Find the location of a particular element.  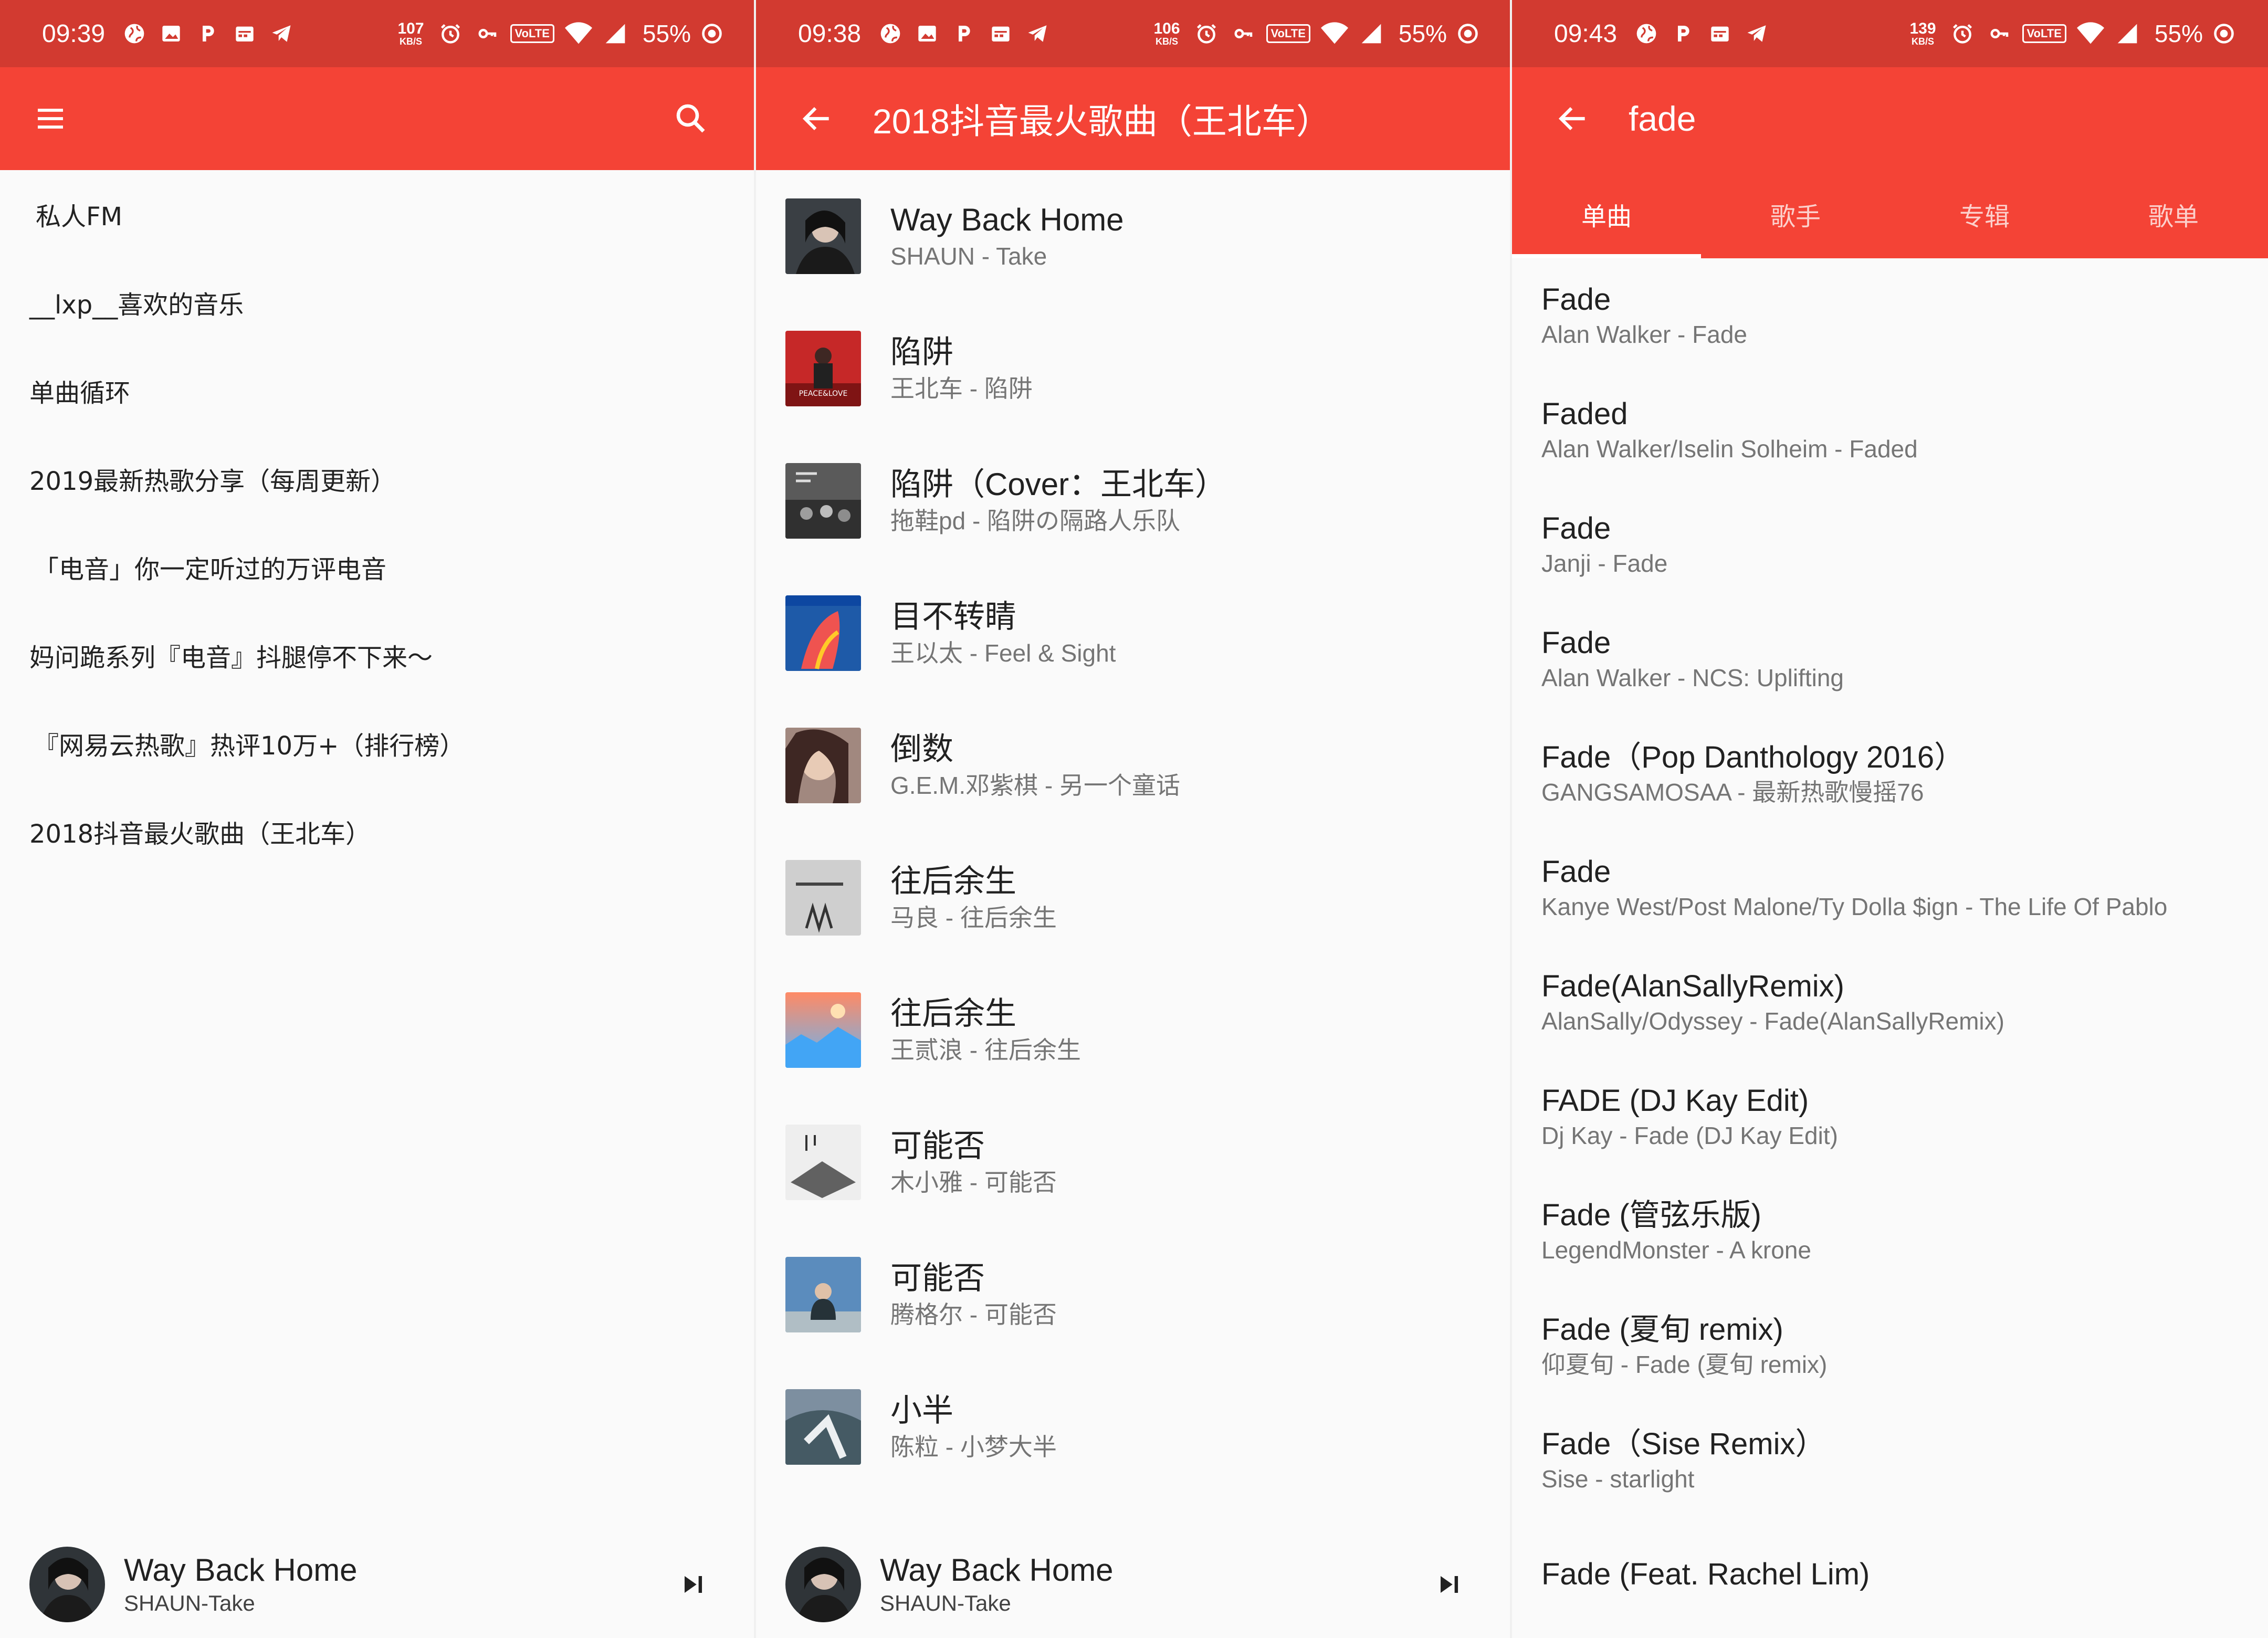

speed-unit: KB/S is located at coordinates (1922, 41).